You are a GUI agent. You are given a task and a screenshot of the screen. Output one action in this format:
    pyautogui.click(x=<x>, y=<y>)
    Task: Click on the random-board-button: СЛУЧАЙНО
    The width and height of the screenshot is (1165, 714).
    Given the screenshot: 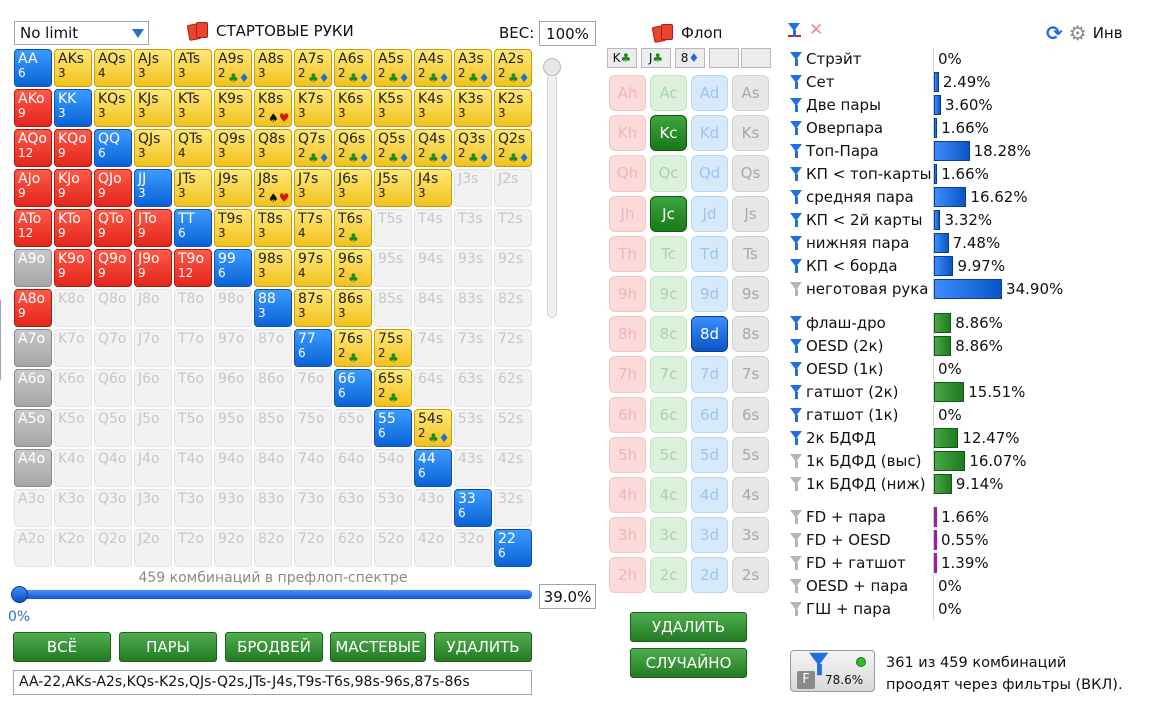 What is the action you would take?
    pyautogui.click(x=688, y=663)
    